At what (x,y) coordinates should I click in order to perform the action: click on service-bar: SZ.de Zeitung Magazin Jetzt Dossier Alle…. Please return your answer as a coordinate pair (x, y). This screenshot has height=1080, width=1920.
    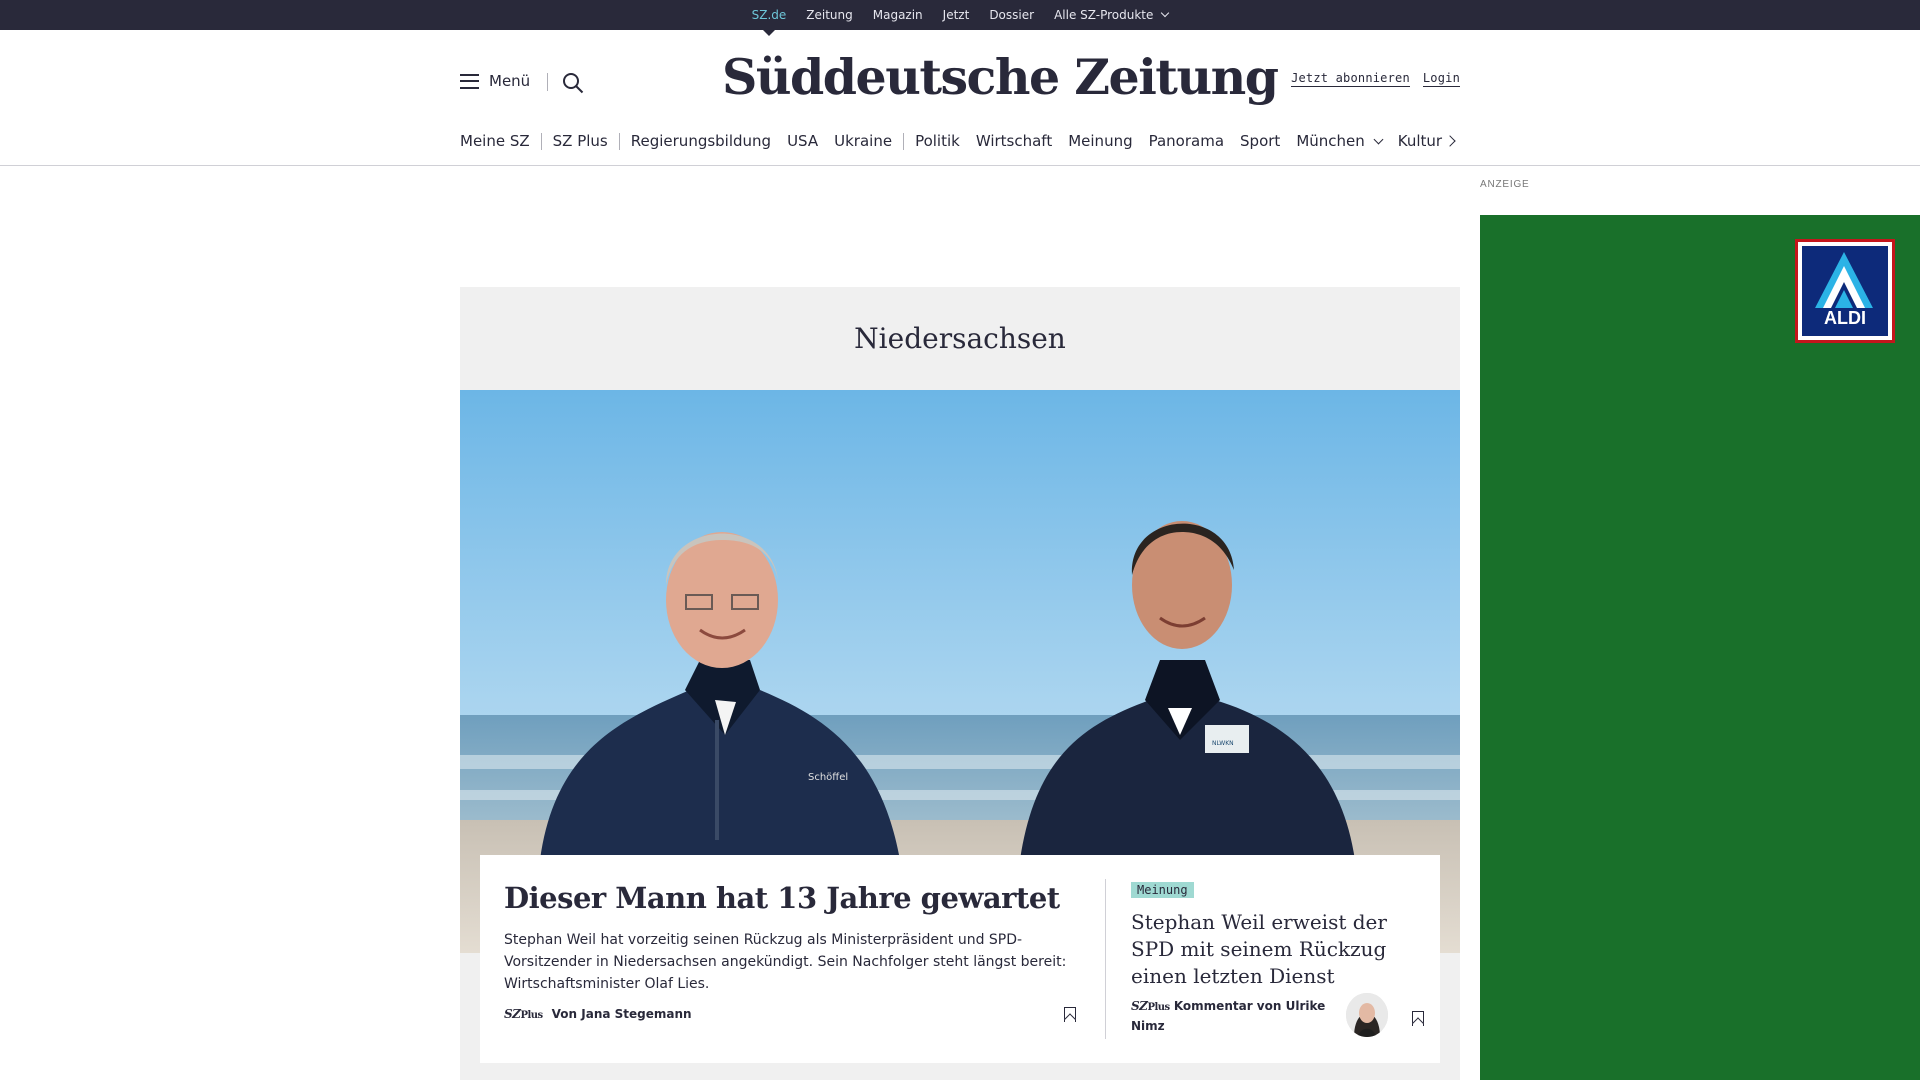
    Looking at the image, I should click on (960, 18).